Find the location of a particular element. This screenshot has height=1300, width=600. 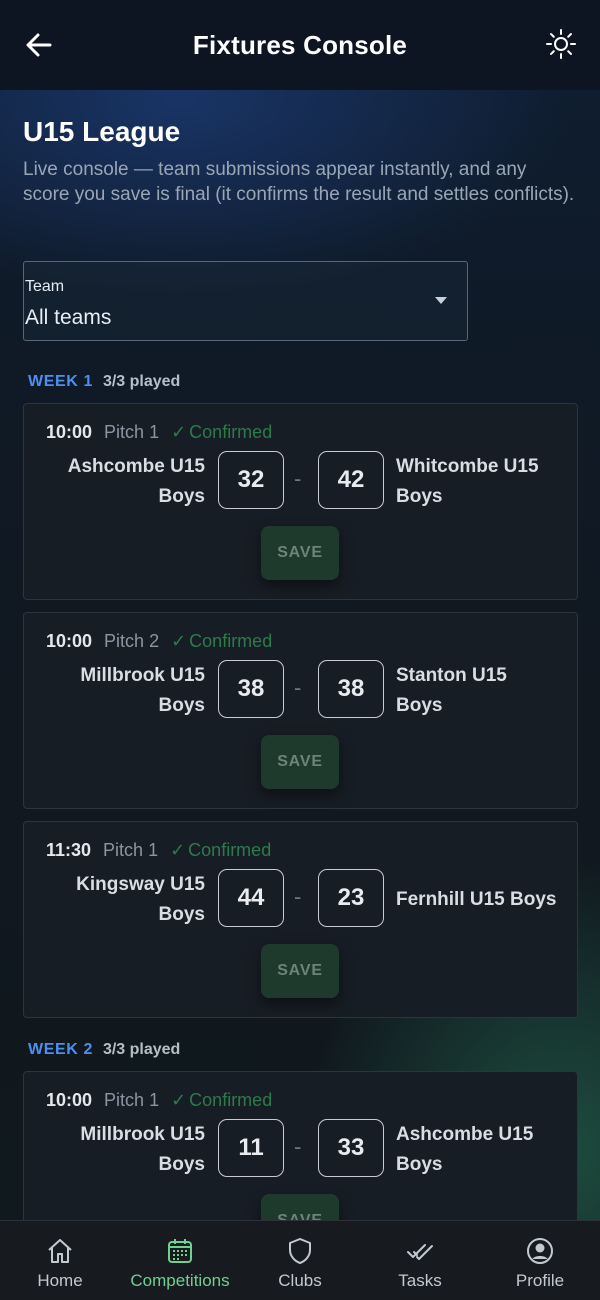

nav-label: Competitions is located at coordinates (180, 1280).